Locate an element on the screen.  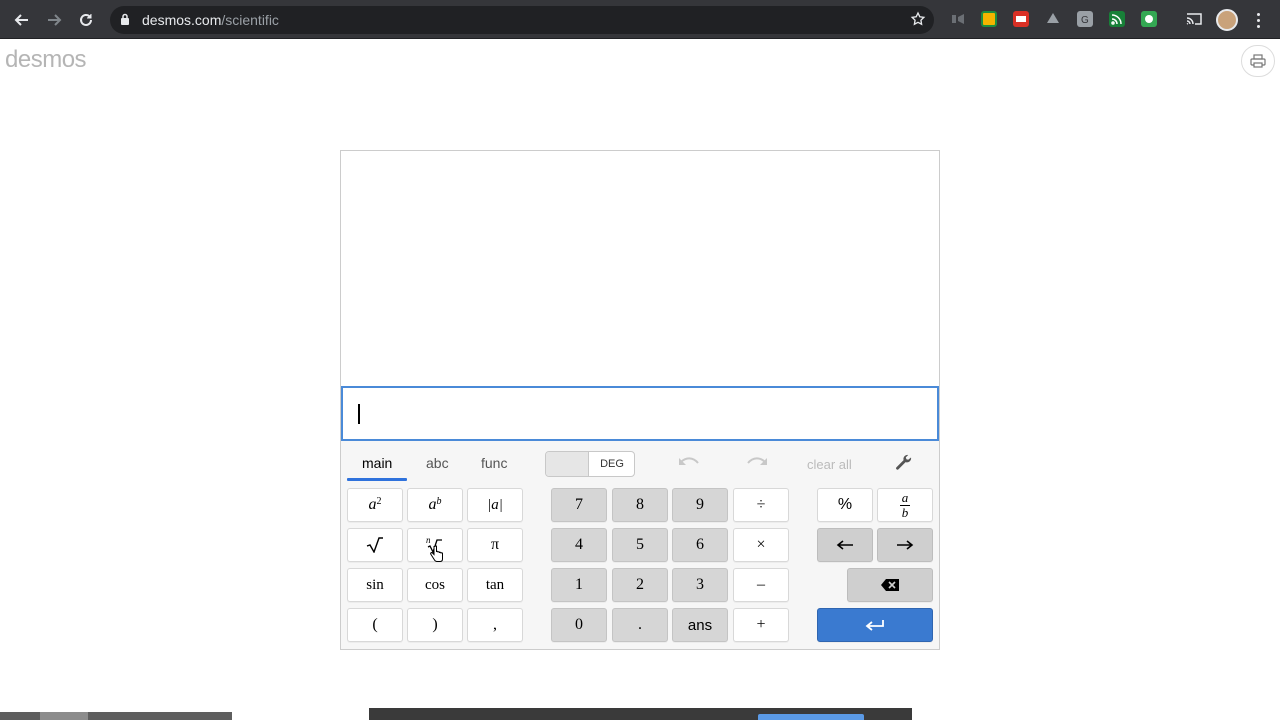
key-1: 1 is located at coordinates (579, 585).